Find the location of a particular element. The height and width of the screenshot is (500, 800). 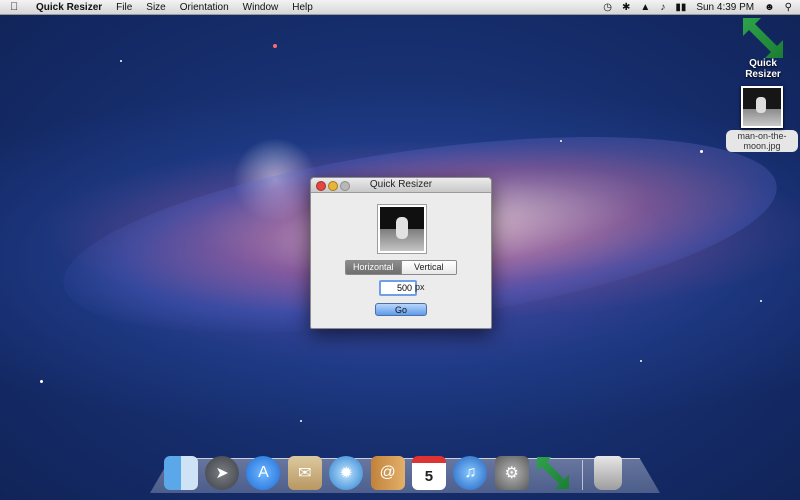

astronaut-image is located at coordinates (402, 229).